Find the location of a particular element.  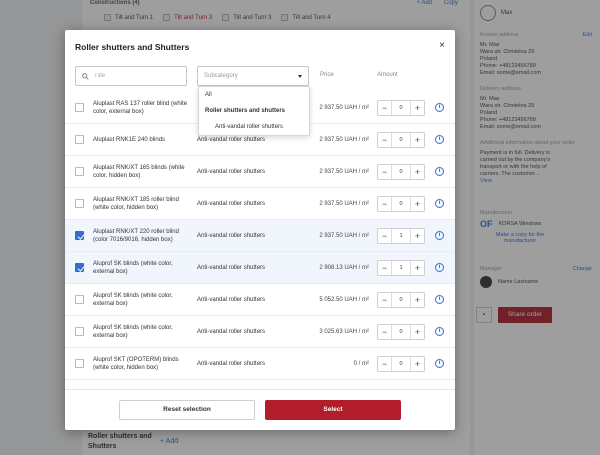

subcategory-select: Subcategory is located at coordinates (253, 76).